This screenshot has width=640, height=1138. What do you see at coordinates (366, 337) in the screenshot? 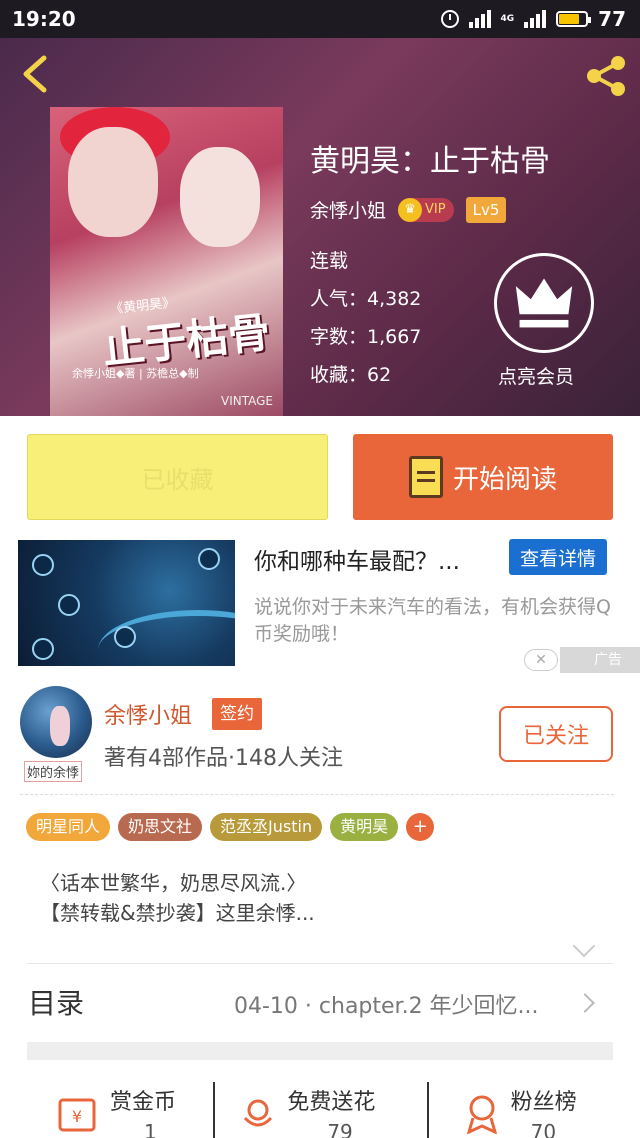
I see `book-word-count: 字数：1,667` at bounding box center [366, 337].